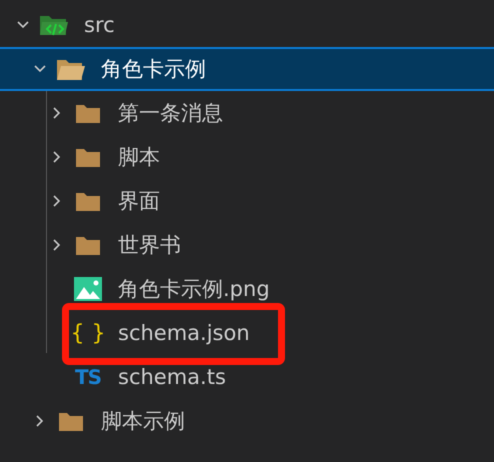 Image resolution: width=494 pixels, height=462 pixels. Describe the element at coordinates (247, 377) in the screenshot. I see `file-row: TS schema.ts` at that location.